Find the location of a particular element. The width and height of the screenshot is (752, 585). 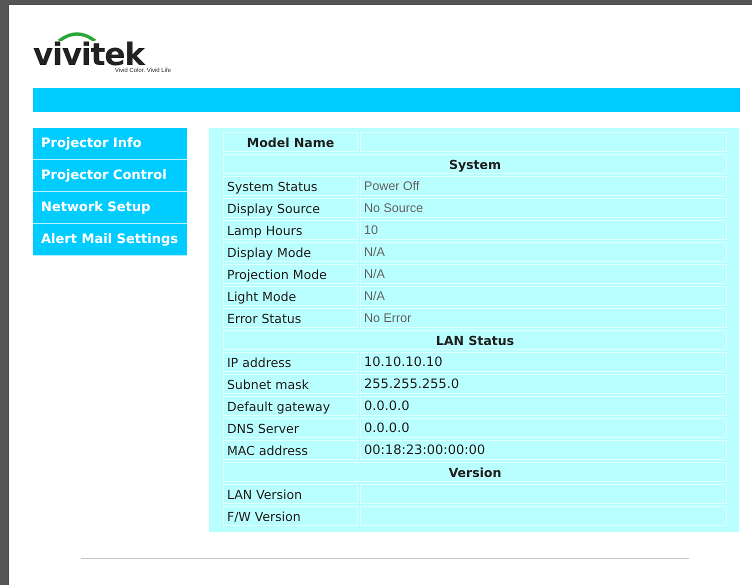

table-cell: No Error is located at coordinates (543, 318).